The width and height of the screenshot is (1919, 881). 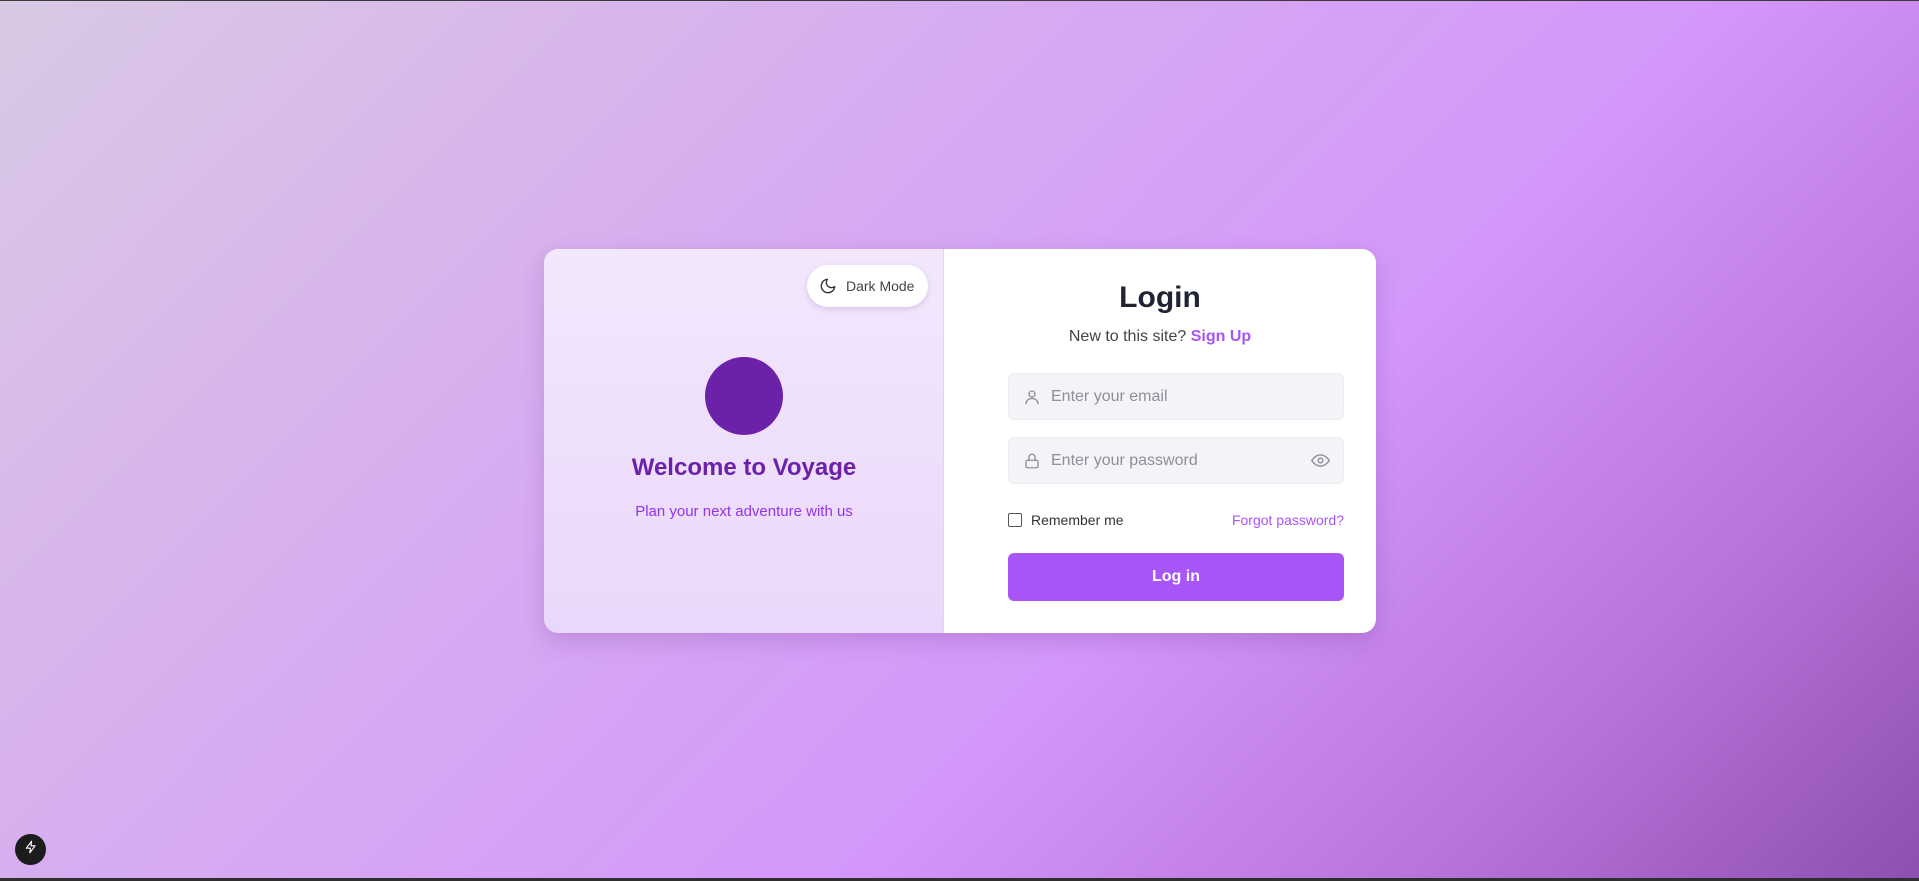 I want to click on remember-me: Remember me, so click(x=1066, y=520).